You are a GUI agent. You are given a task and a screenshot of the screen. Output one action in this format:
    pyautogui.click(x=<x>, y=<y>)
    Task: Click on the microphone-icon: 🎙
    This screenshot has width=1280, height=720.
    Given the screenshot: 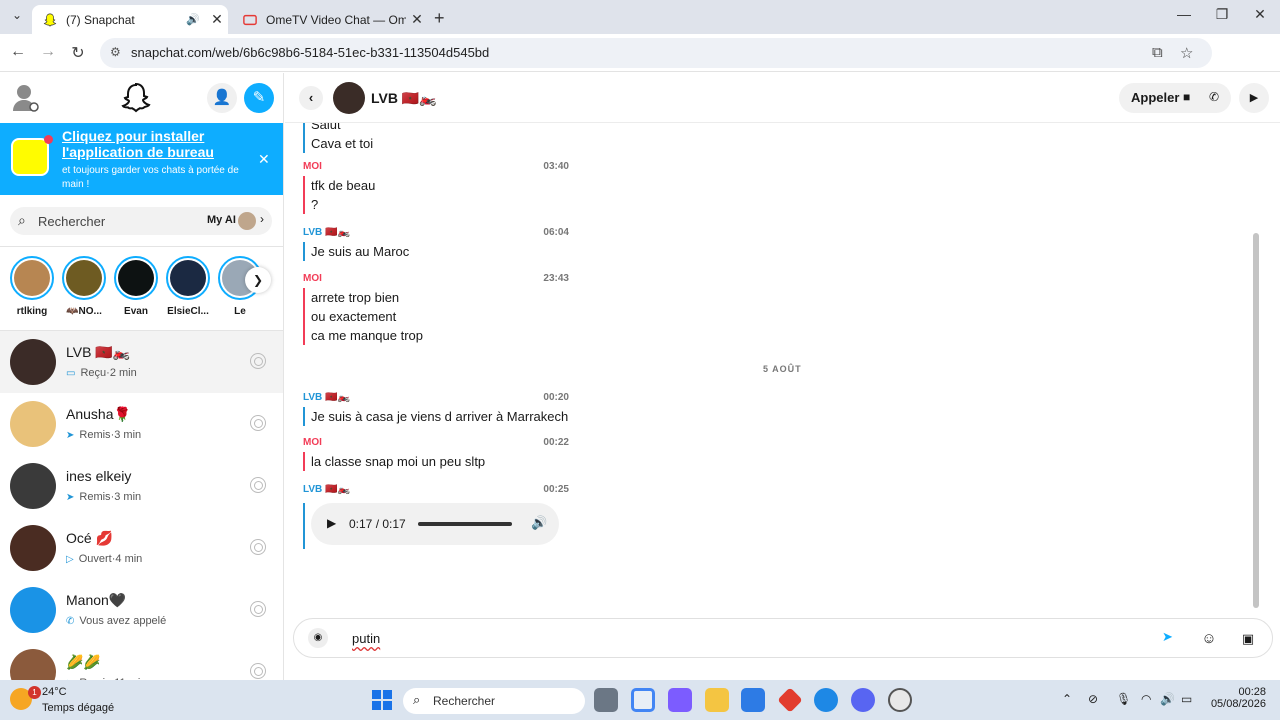 What is the action you would take?
    pyautogui.click(x=1123, y=699)
    